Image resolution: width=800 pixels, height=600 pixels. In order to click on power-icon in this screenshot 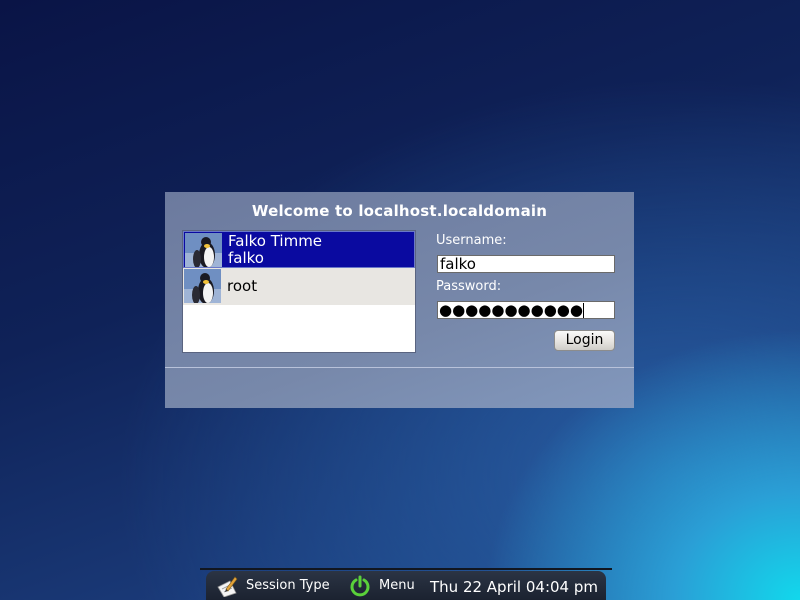, I will do `click(360, 586)`.